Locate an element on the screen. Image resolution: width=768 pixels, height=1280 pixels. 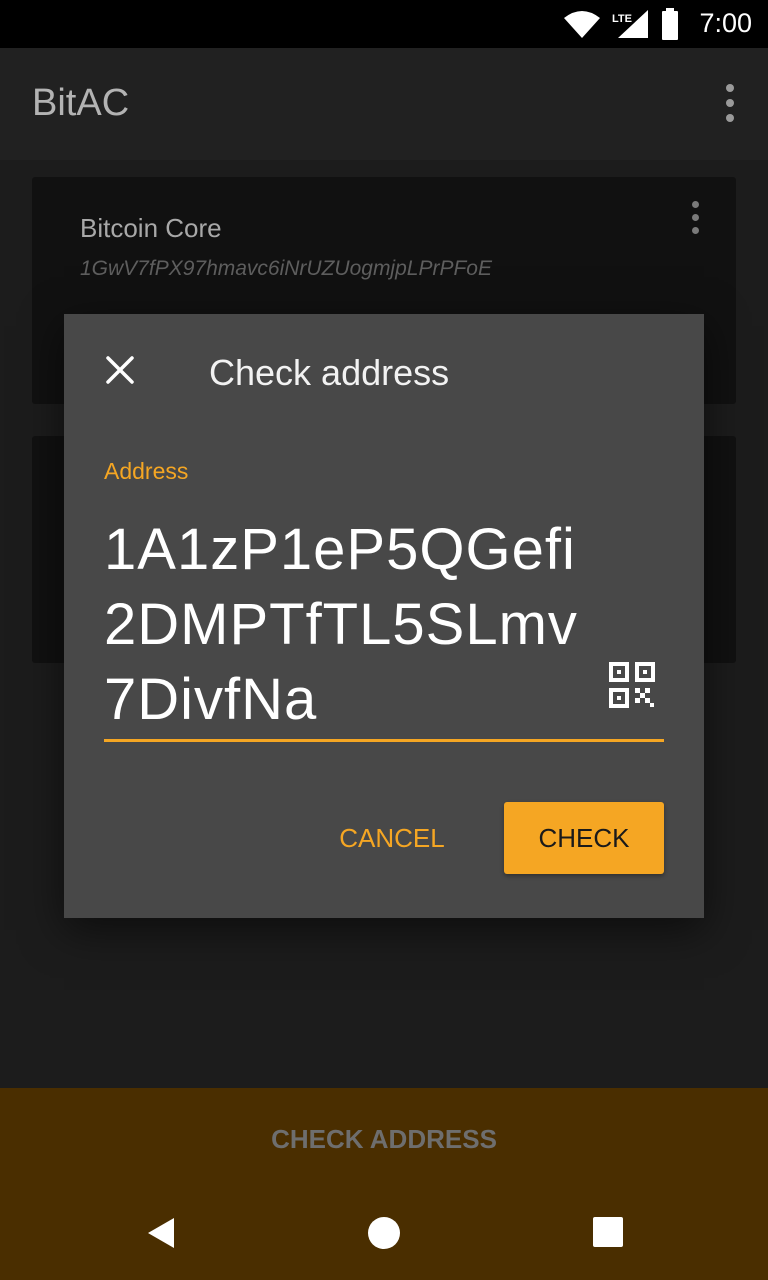
close-icon is located at coordinates (120, 370).